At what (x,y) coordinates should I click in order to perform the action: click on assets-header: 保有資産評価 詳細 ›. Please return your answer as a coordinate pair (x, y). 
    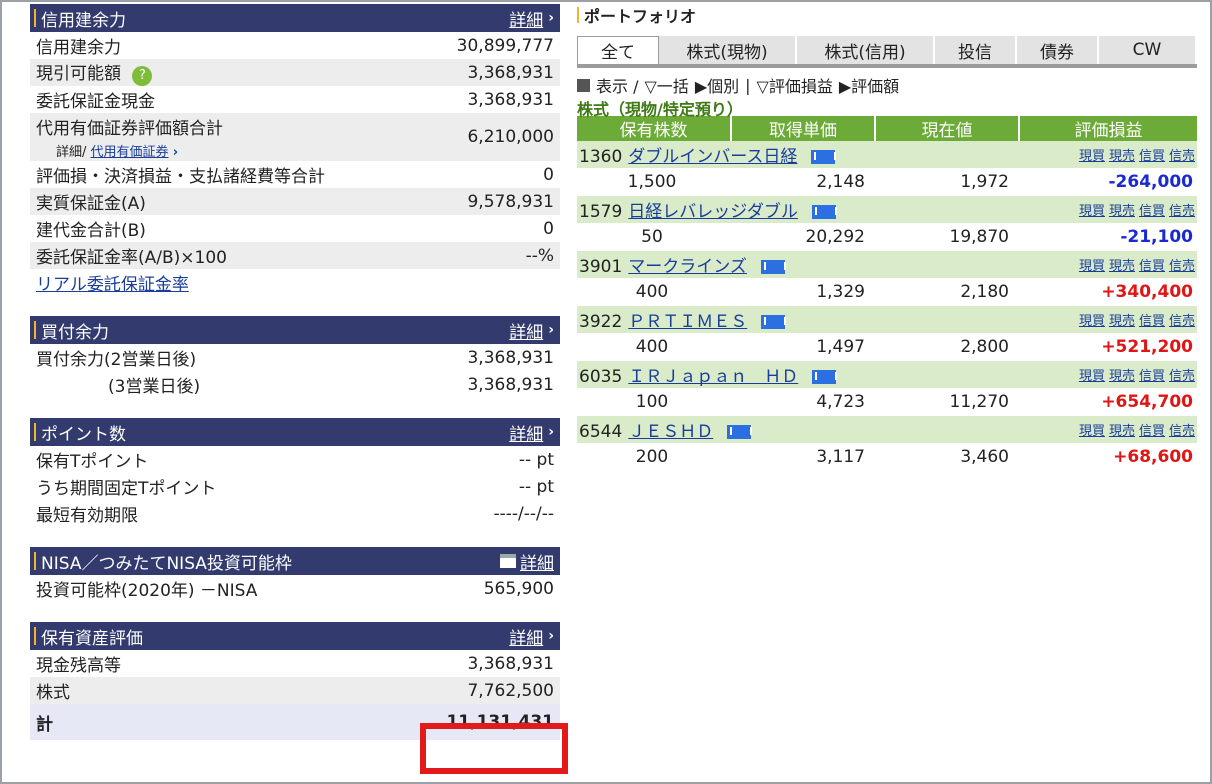
    Looking at the image, I should click on (295, 636).